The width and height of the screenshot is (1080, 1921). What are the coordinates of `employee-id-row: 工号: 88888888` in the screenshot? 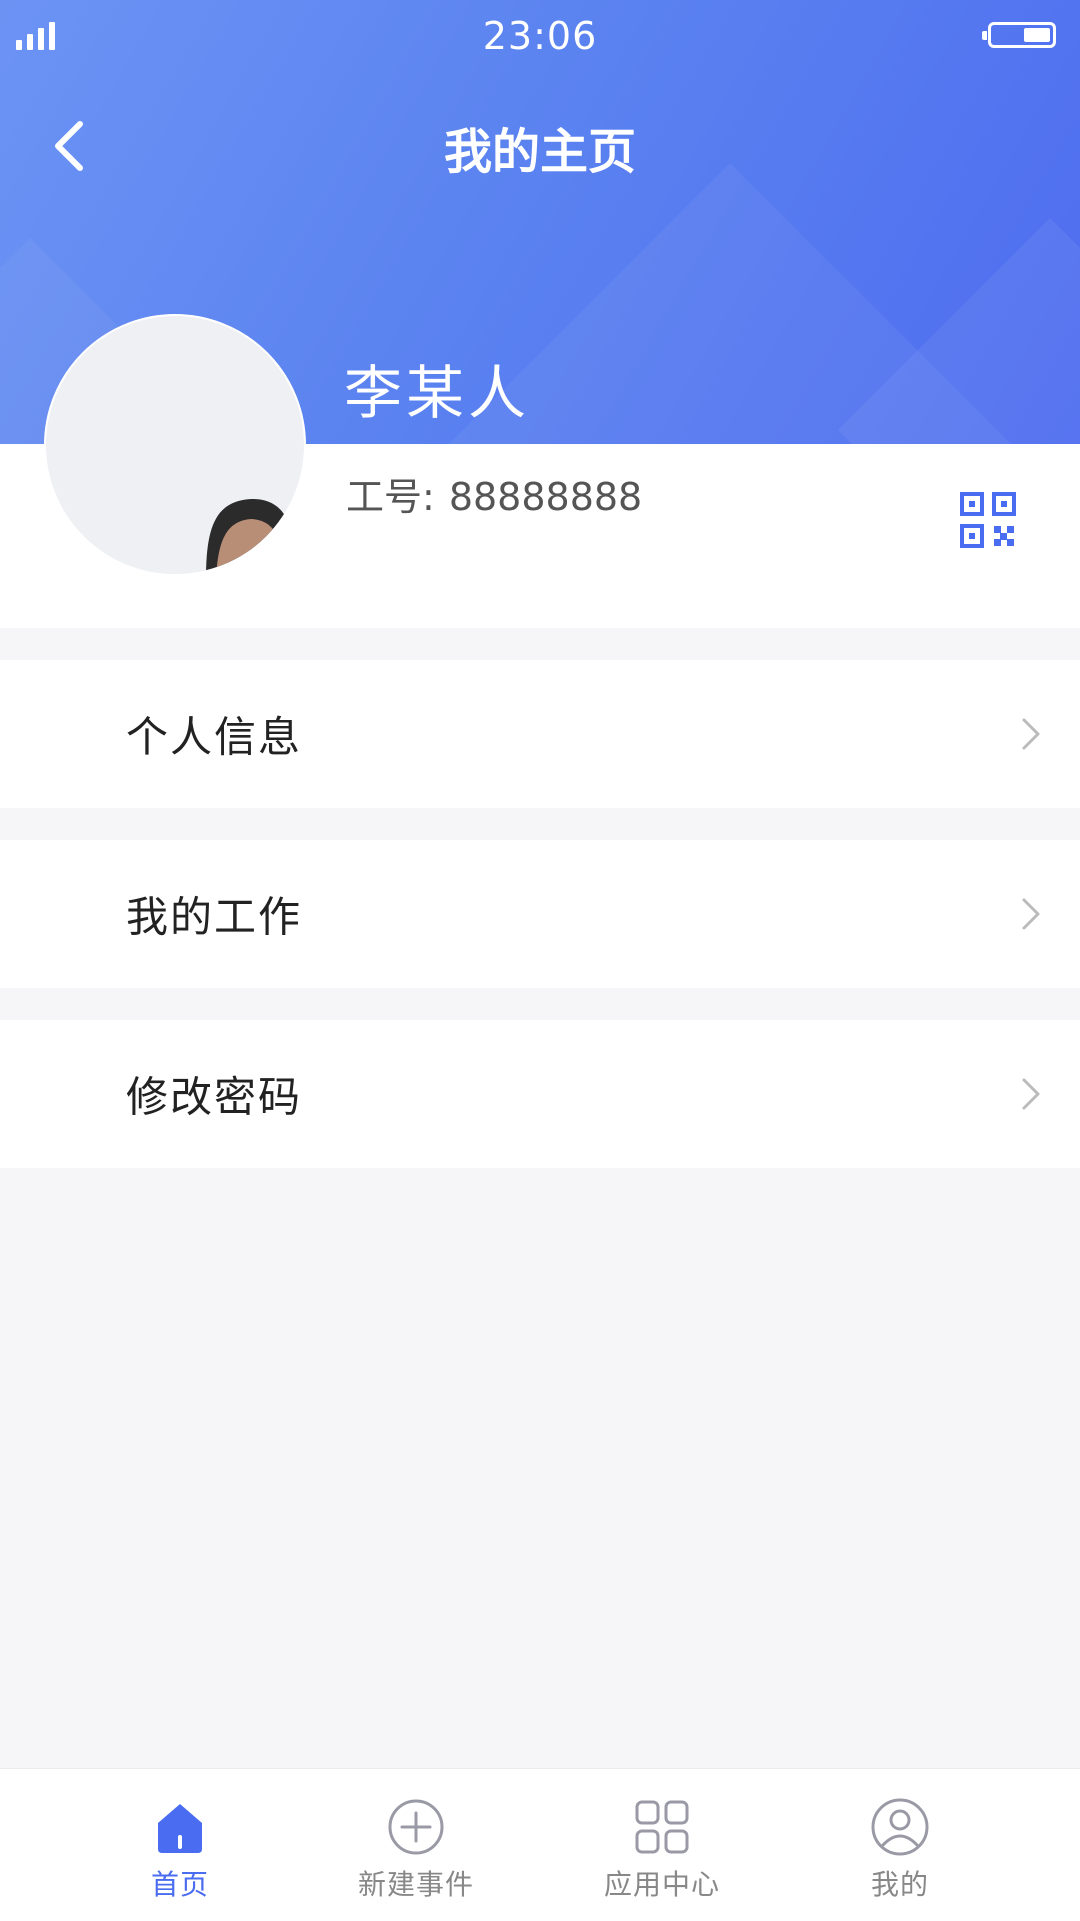 It's located at (494, 493).